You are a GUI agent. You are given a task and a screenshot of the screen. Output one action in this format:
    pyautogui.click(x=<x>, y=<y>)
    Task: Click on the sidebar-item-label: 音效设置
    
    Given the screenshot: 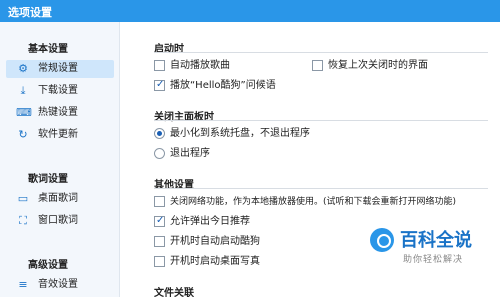 What is the action you would take?
    pyautogui.click(x=58, y=284)
    